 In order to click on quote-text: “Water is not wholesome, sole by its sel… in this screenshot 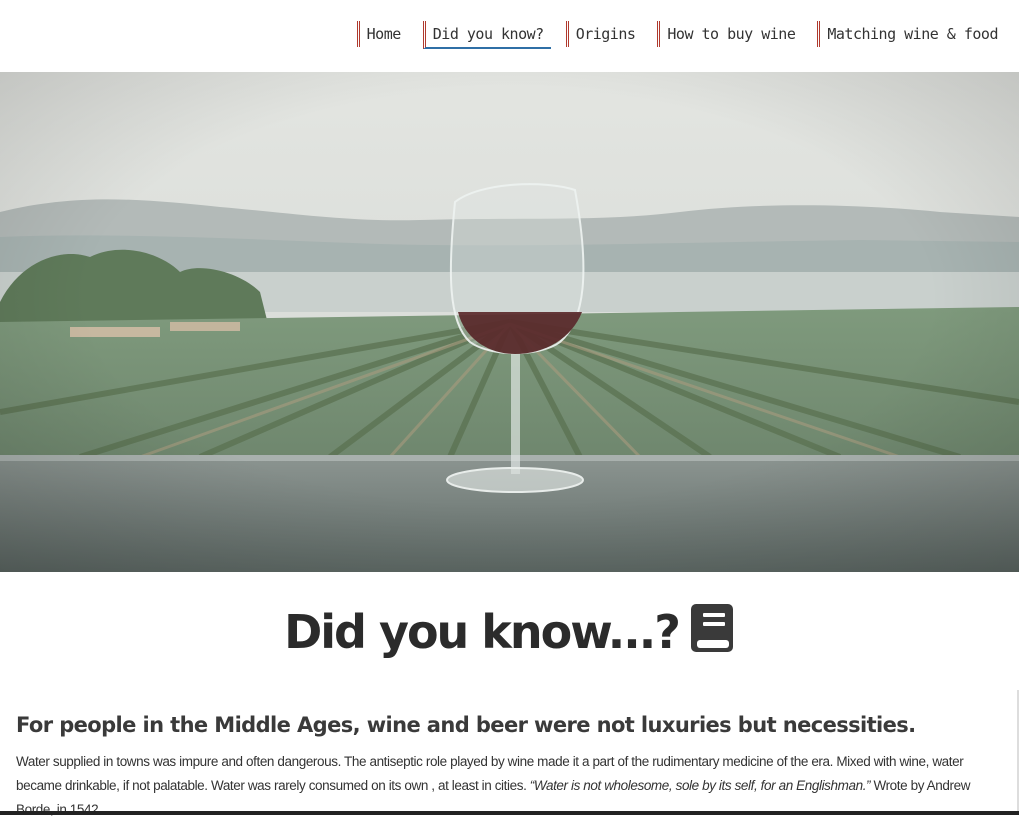, I will do `click(700, 785)`.